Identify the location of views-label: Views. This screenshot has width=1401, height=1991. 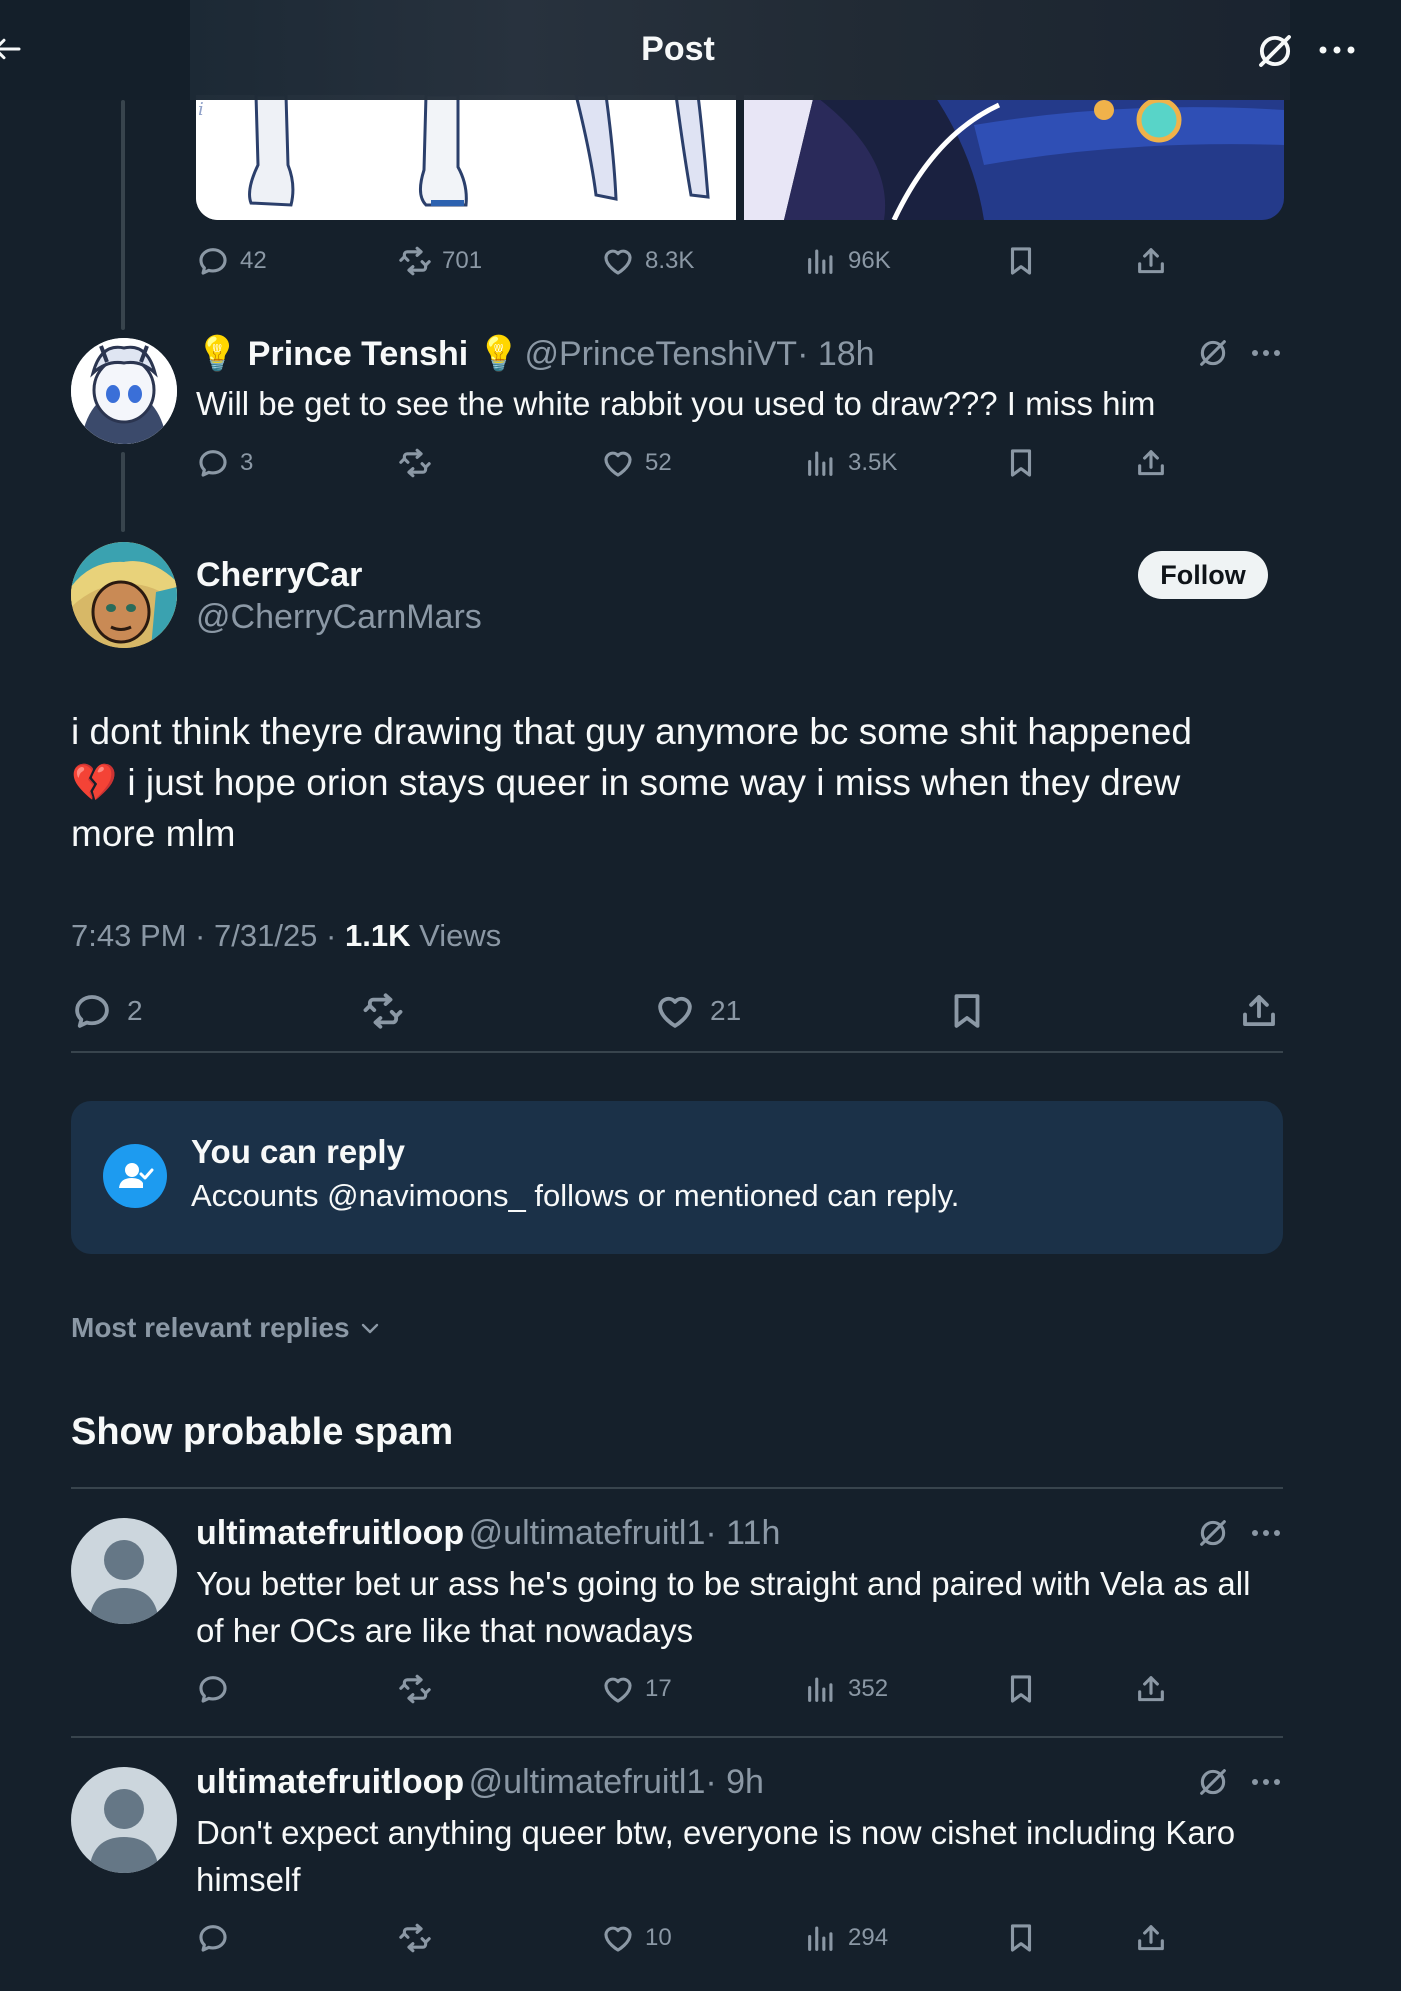
(456, 935).